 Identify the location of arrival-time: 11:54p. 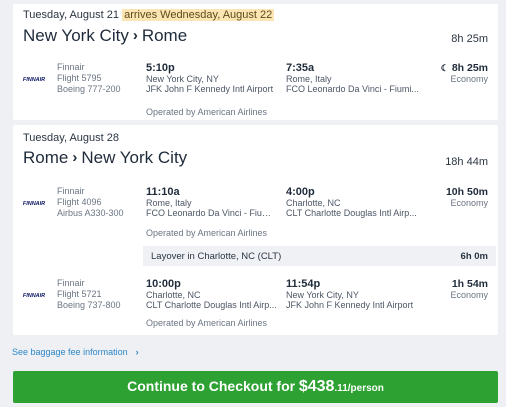
(303, 284).